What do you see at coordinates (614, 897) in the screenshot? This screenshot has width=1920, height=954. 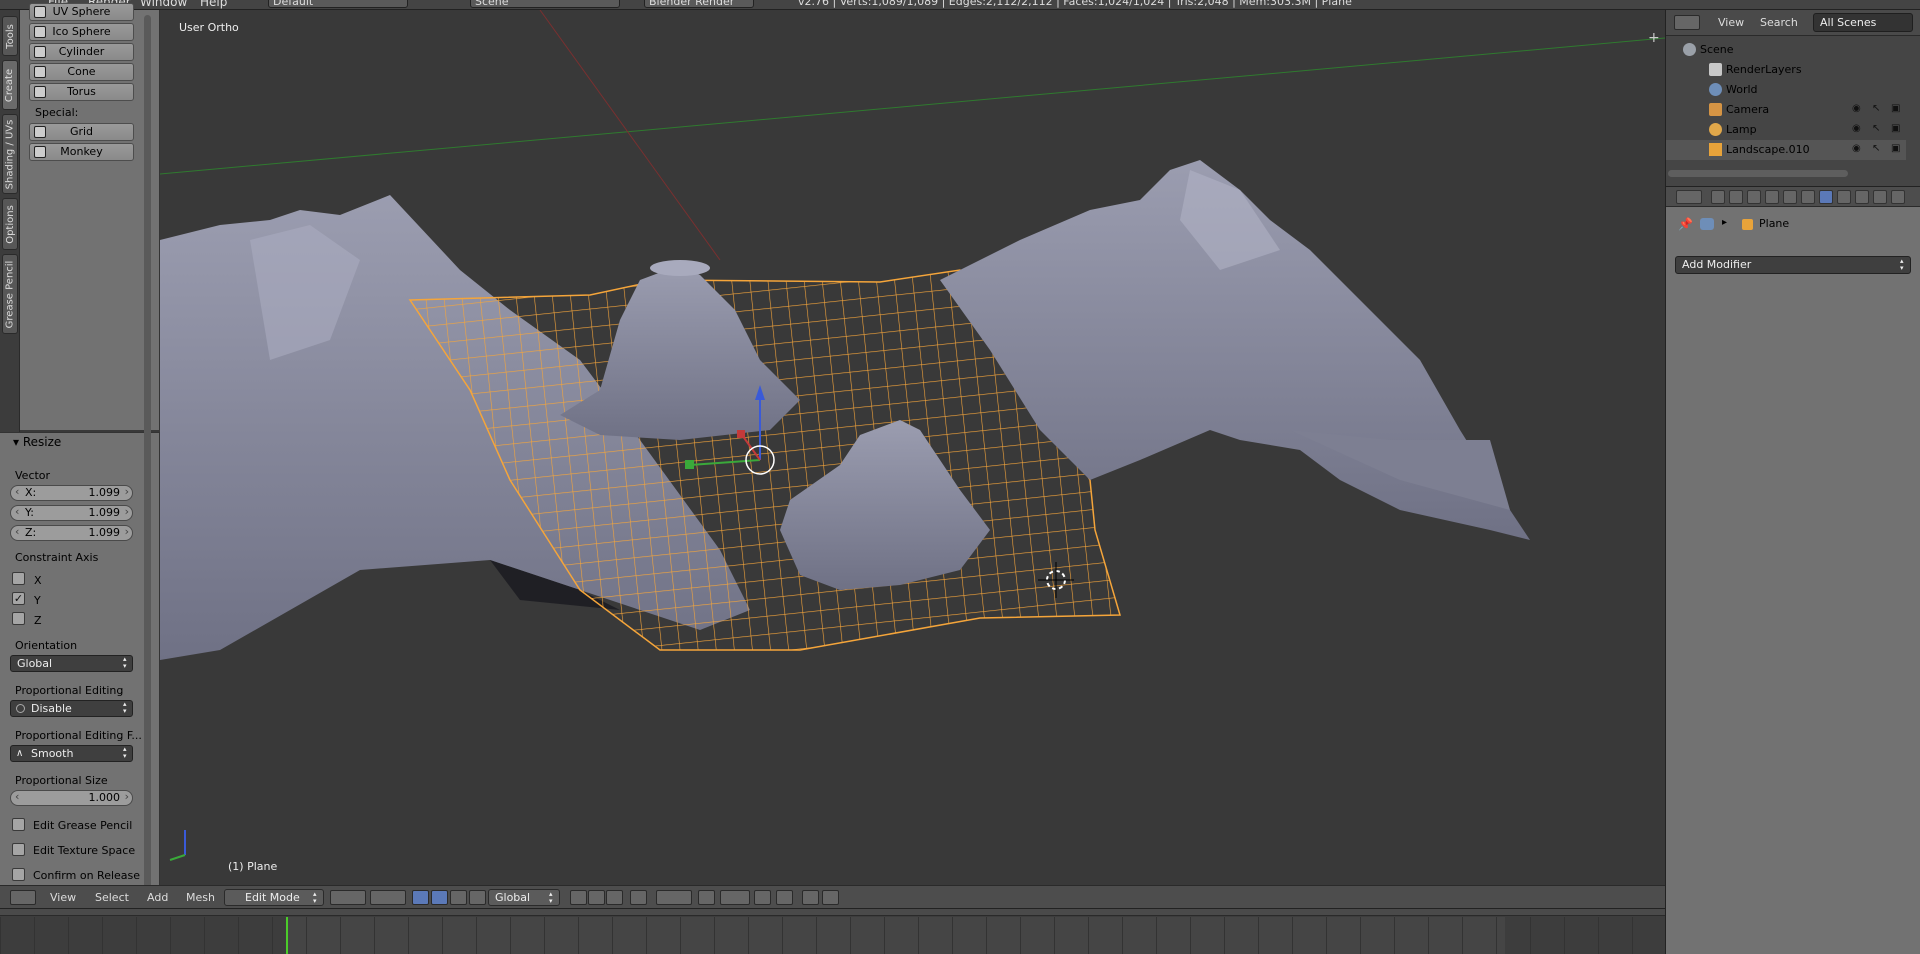 I see `face-select-icon` at bounding box center [614, 897].